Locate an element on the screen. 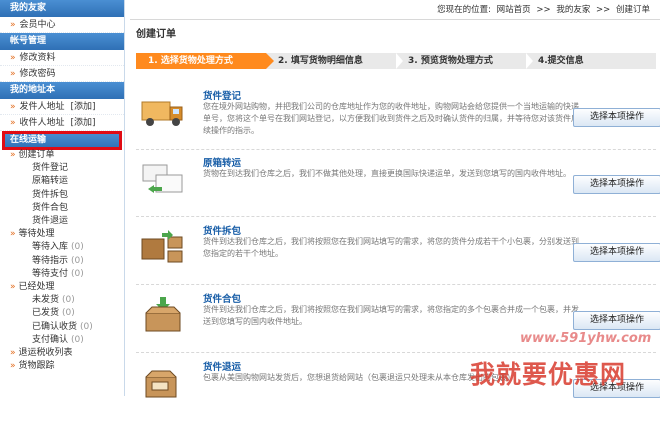  tree-label: 货件登记 is located at coordinates (50, 168).